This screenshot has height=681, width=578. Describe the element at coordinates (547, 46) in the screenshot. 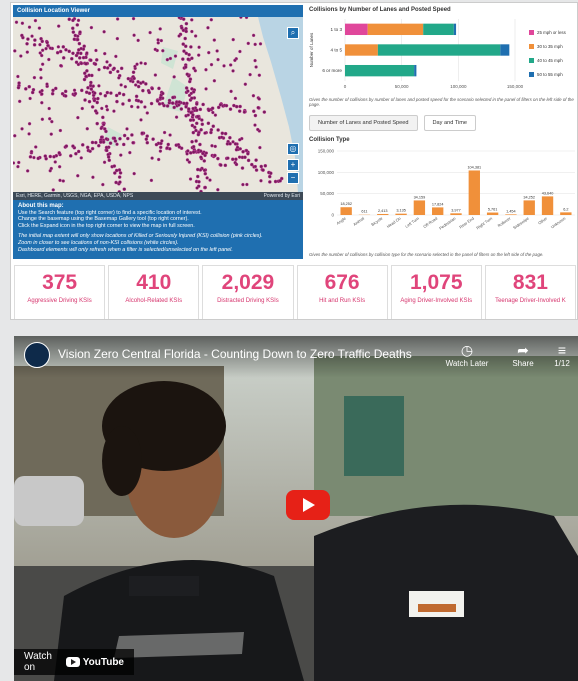

I see `legend-item: 30 to 35 mph` at that location.